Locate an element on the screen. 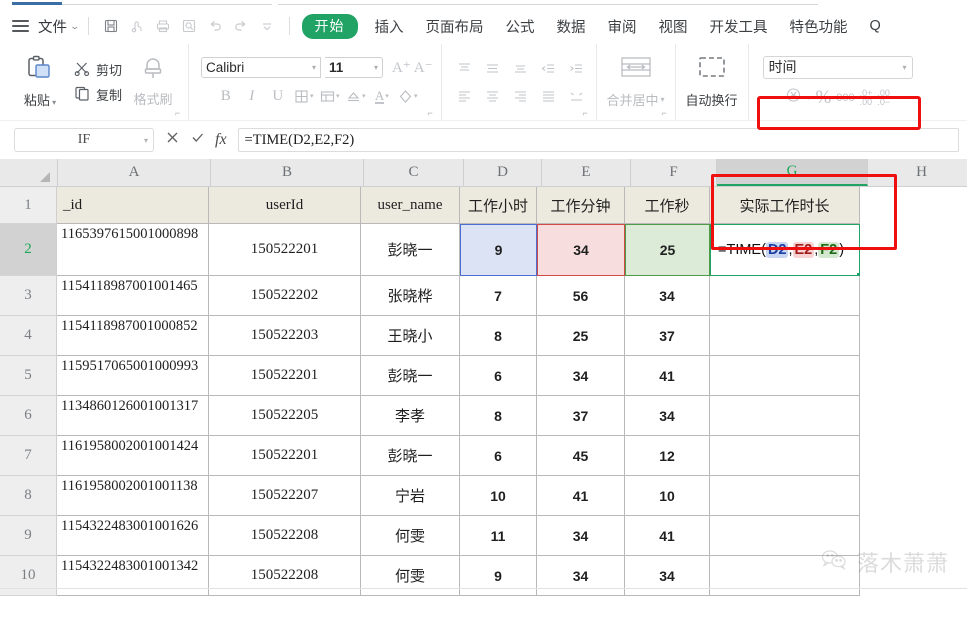  select-all-corner is located at coordinates (29, 172).